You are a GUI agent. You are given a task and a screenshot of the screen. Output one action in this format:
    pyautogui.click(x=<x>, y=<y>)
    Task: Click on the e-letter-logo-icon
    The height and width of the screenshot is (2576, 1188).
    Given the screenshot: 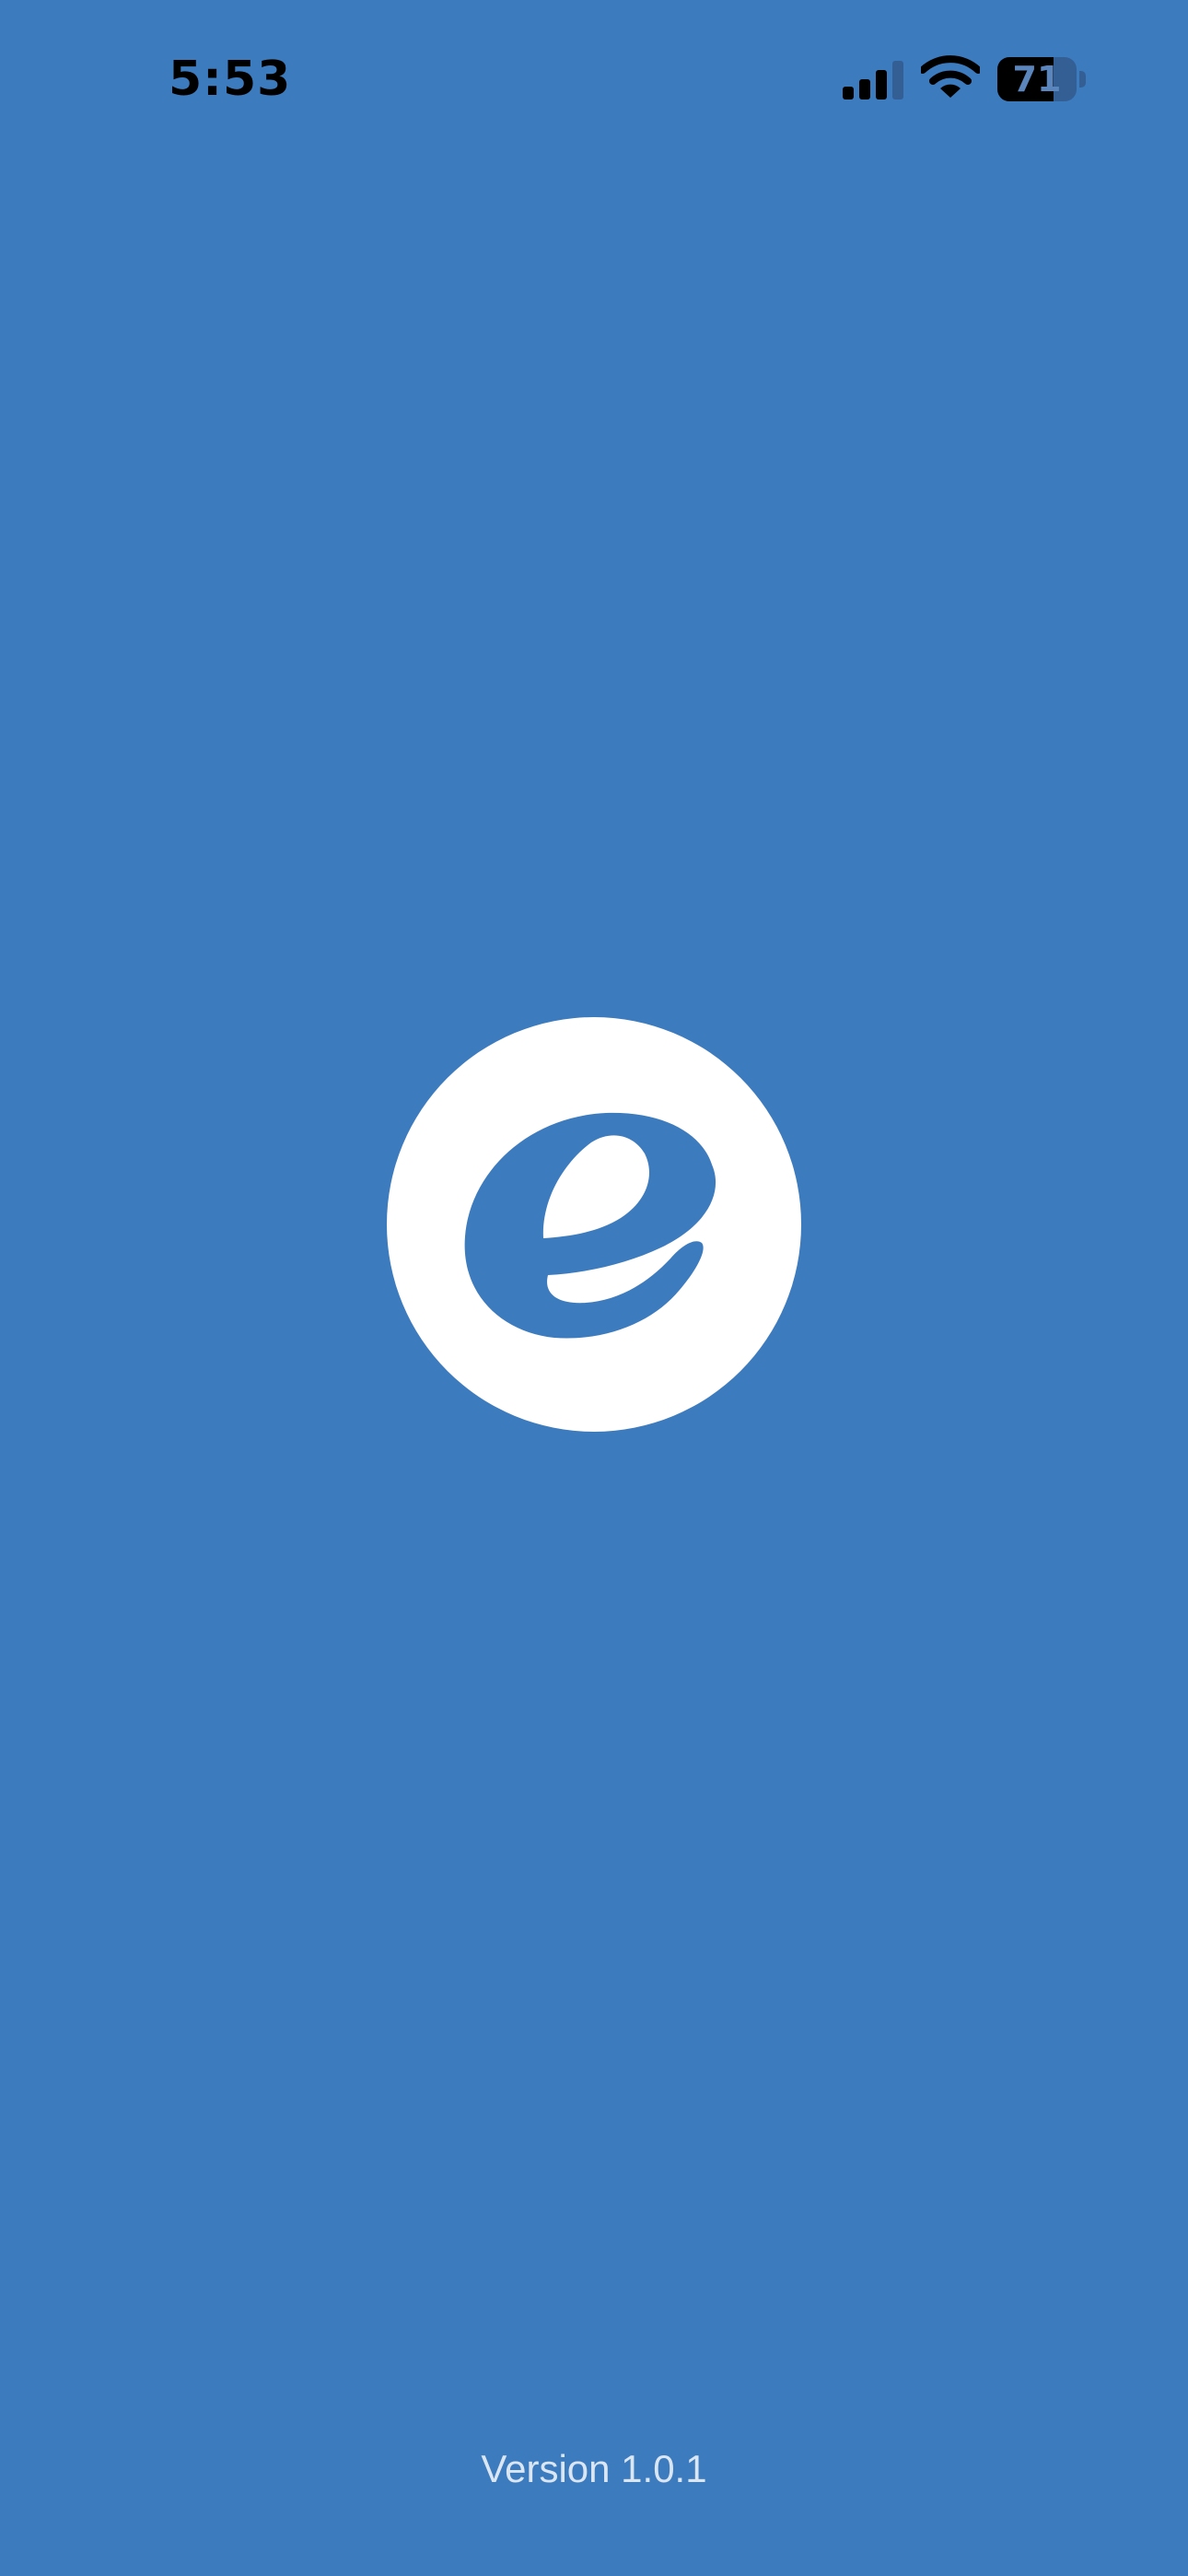 What is the action you would take?
    pyautogui.click(x=594, y=1224)
    